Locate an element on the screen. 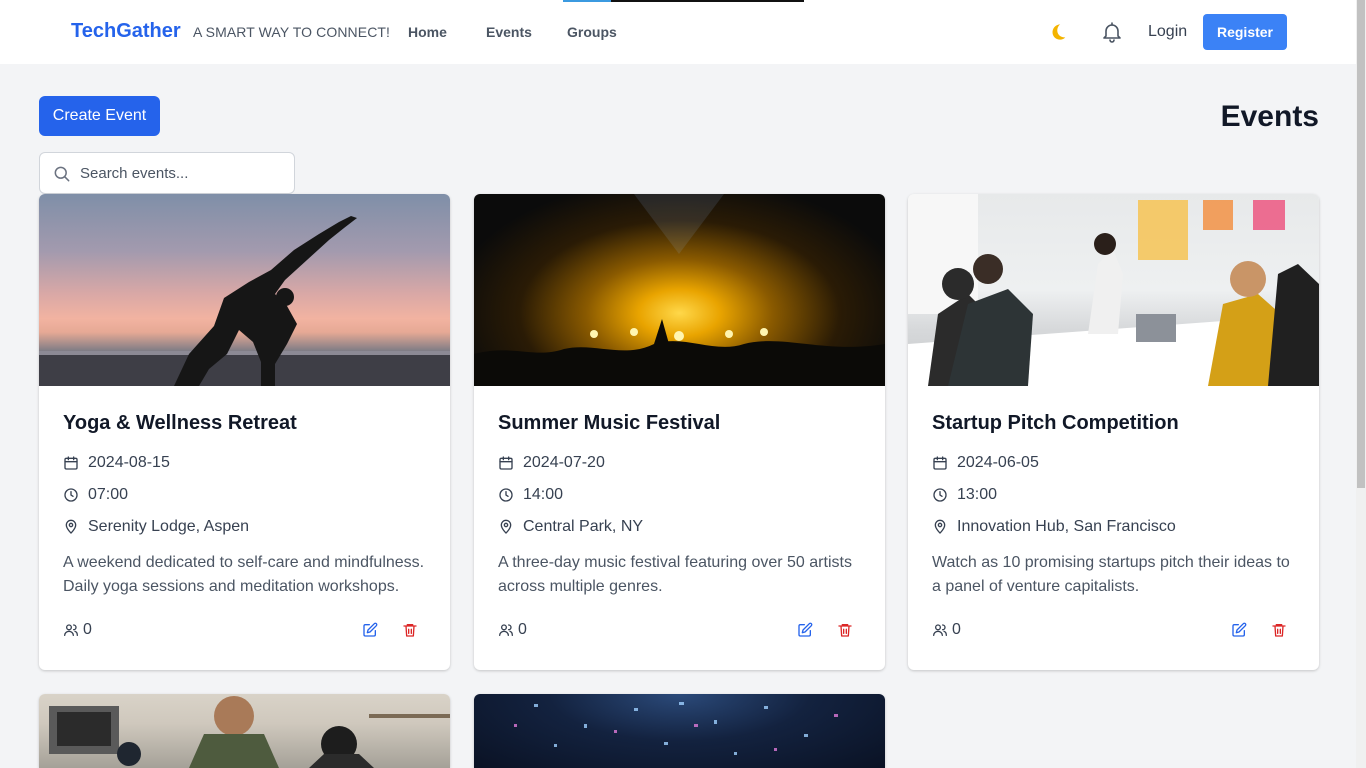 The width and height of the screenshot is (1366, 768). register-button: Register is located at coordinates (1245, 32).